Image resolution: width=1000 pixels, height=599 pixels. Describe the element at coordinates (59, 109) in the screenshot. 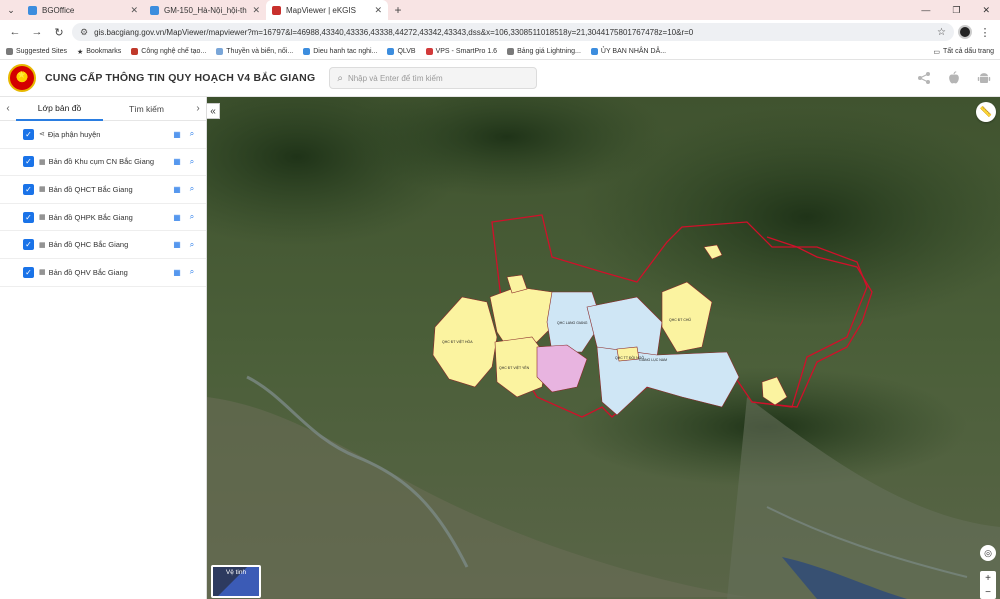

I see `tab-layers: Lớp bản đồ` at that location.